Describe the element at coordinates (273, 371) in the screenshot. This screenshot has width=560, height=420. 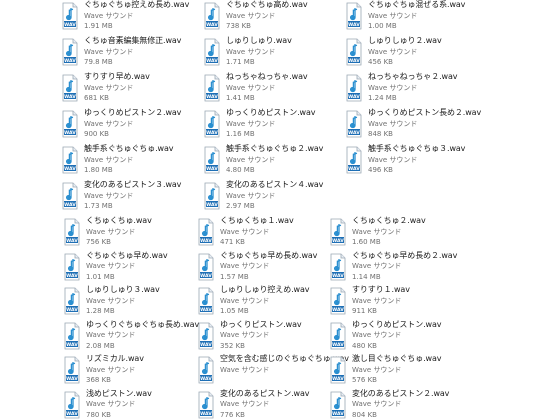
I see `wav-file-item: WAV 空気を含む感じのぐちゅぐちゅ.wav Wave サウンド` at that location.